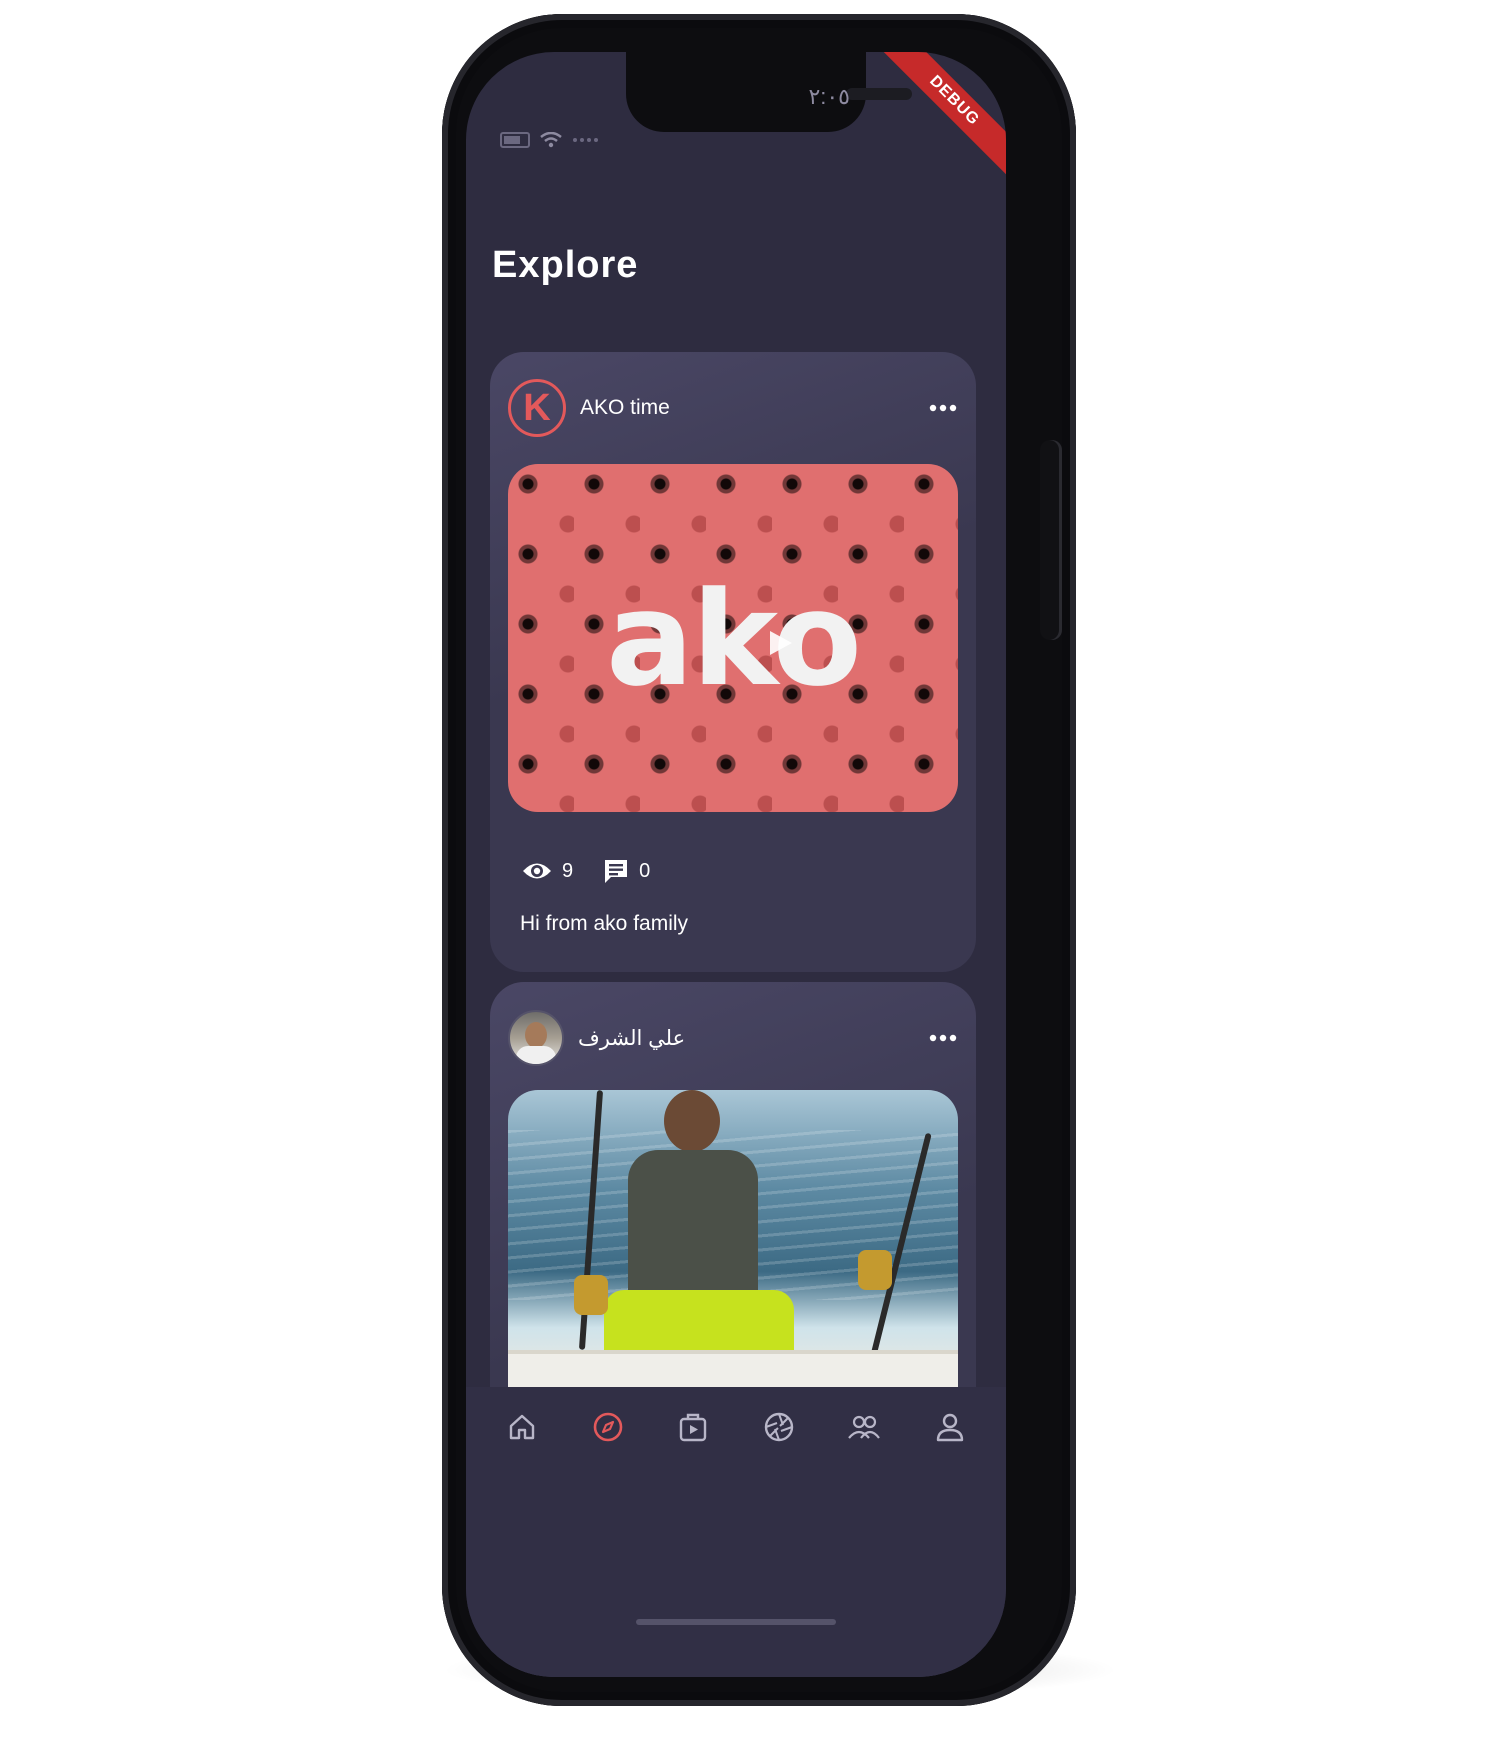 The image size is (1500, 1744). I want to click on person-head, so click(692, 1121).